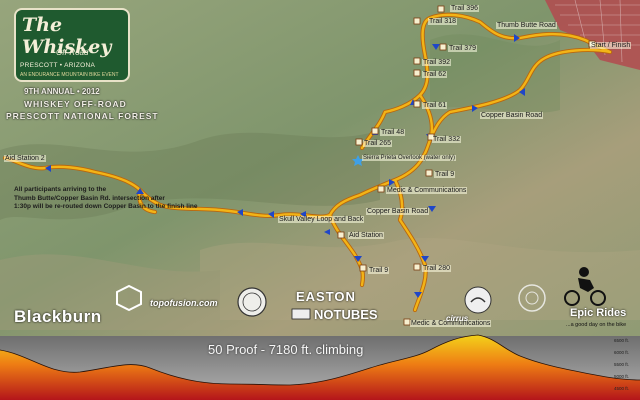 The width and height of the screenshot is (640, 400). What do you see at coordinates (58, 316) in the screenshot?
I see `sponsor-blackburn: Blackburn` at bounding box center [58, 316].